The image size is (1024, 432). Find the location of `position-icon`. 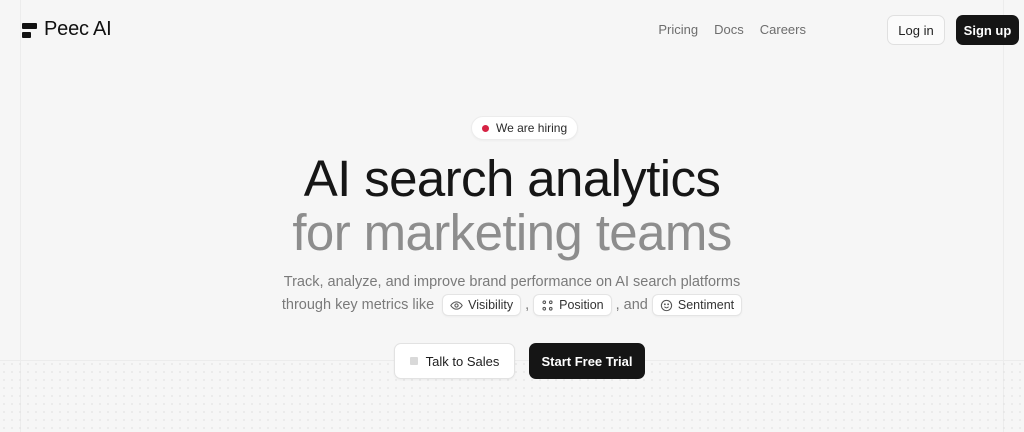

position-icon is located at coordinates (547, 305).